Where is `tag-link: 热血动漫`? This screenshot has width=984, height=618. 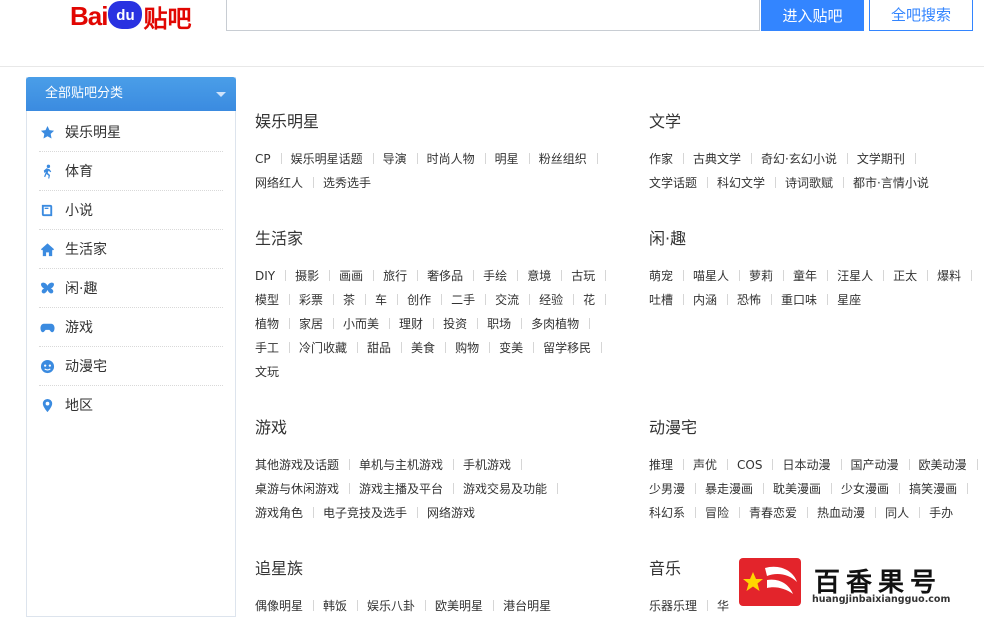
tag-link: 热血动漫 is located at coordinates (851, 513).